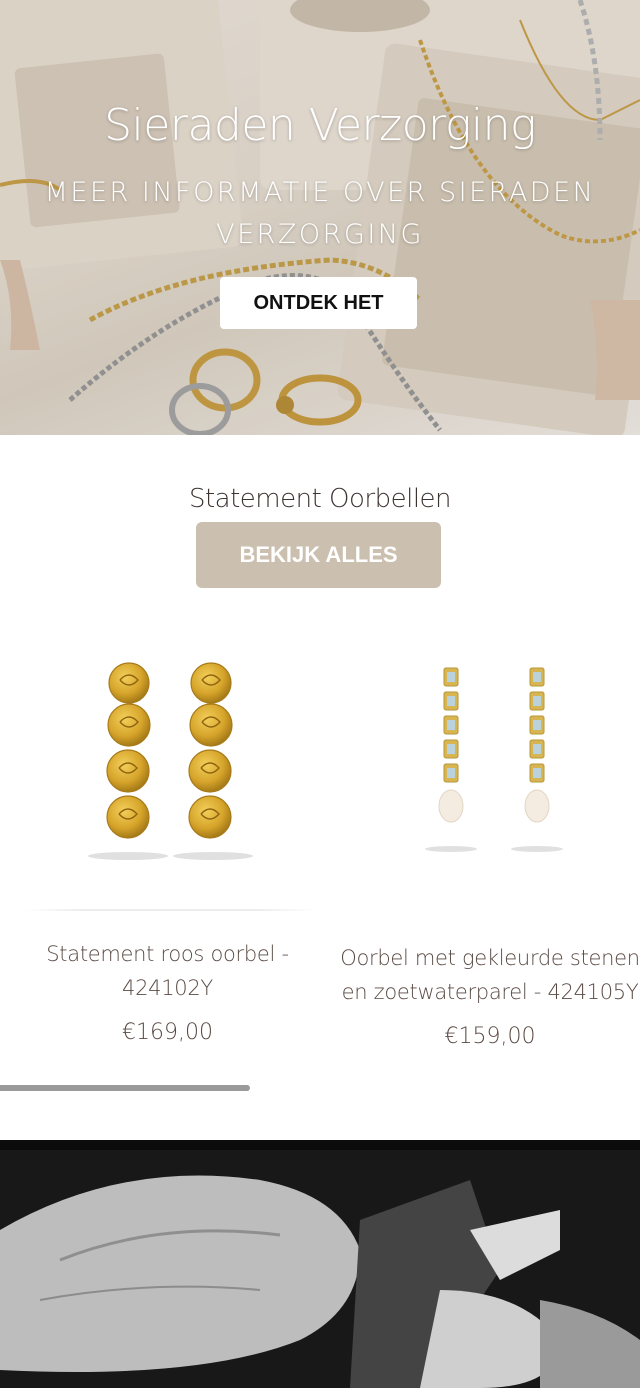 This screenshot has height=1388, width=640. Describe the element at coordinates (318, 555) in the screenshot. I see `view-all-button: BEKIJK ALLES` at that location.